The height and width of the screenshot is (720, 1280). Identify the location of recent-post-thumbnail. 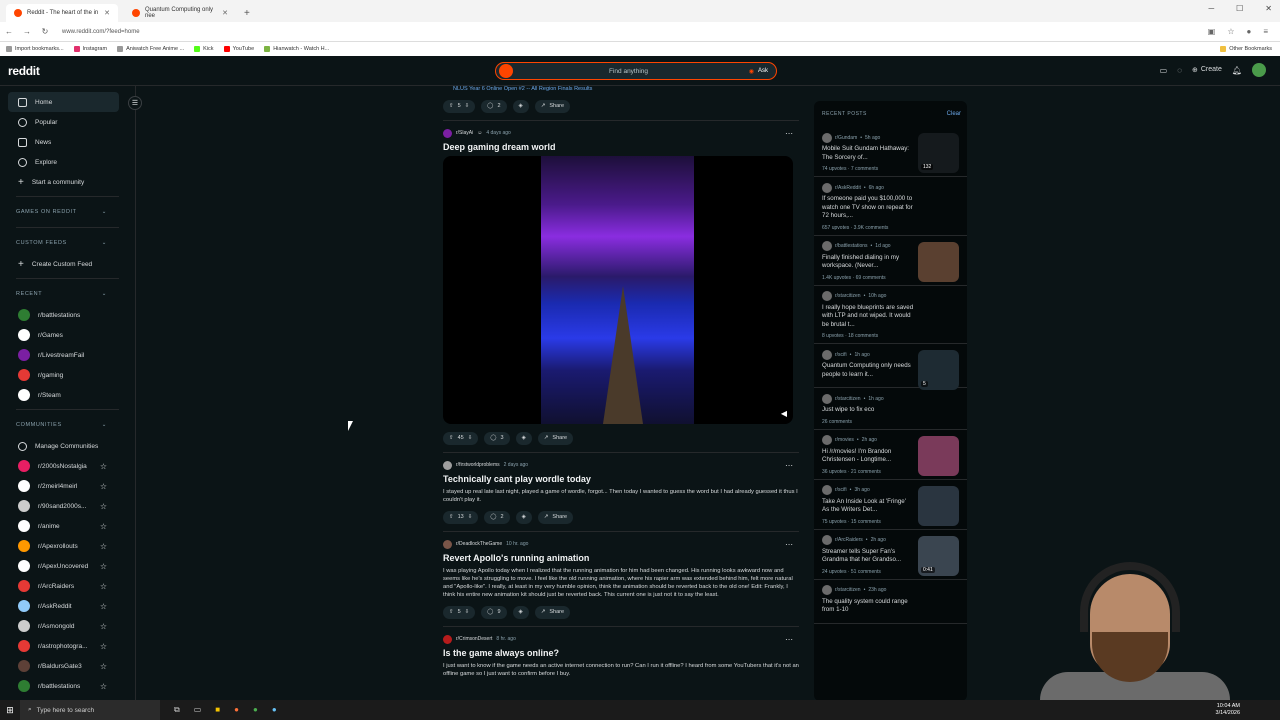
(938, 505).